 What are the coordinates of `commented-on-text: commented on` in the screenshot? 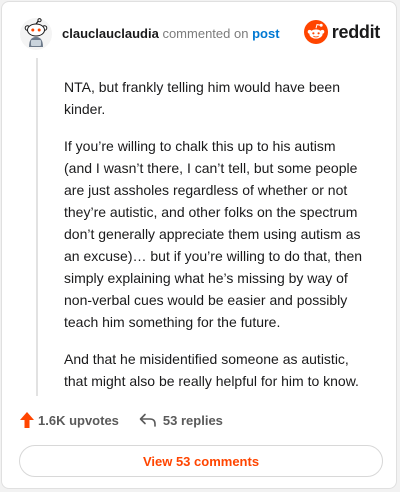 It's located at (205, 33).